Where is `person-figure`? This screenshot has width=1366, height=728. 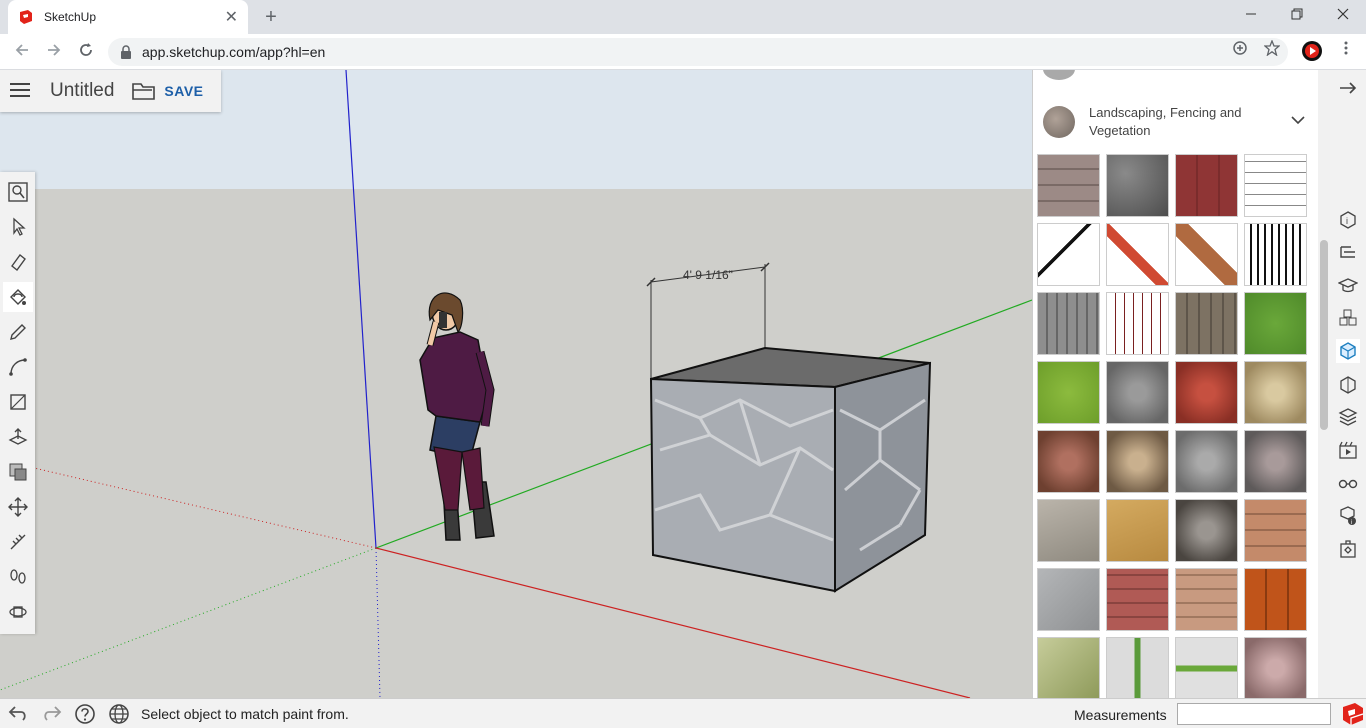 person-figure is located at coordinates (457, 416).